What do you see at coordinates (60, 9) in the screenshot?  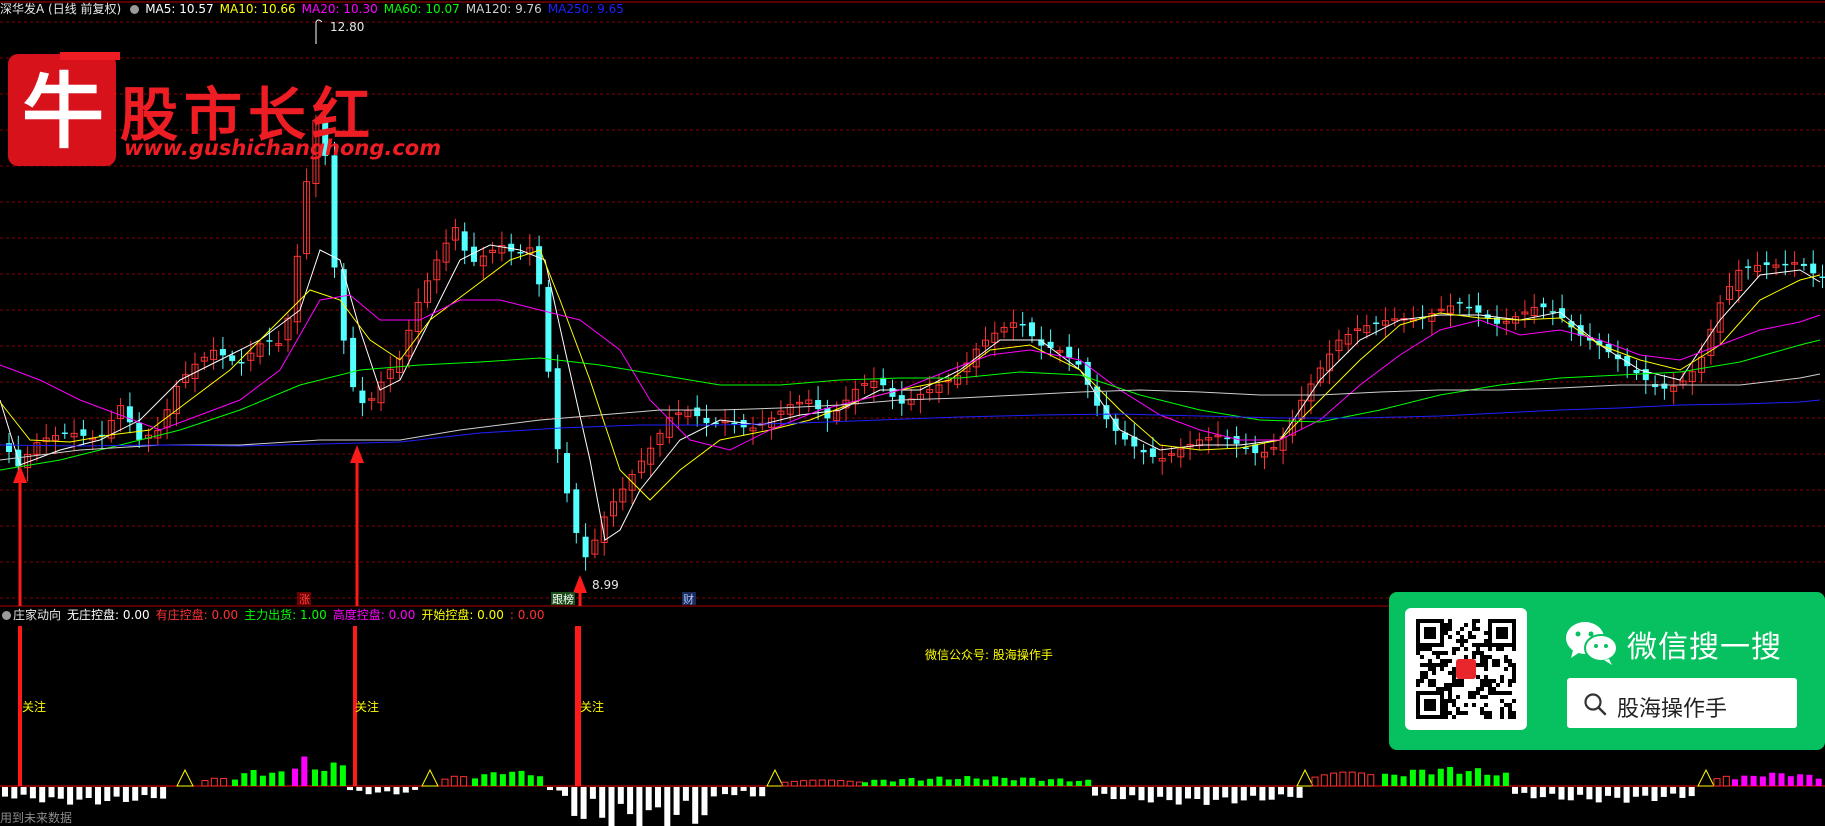 I see `stock-title: 深华发A (日线 前复权)` at bounding box center [60, 9].